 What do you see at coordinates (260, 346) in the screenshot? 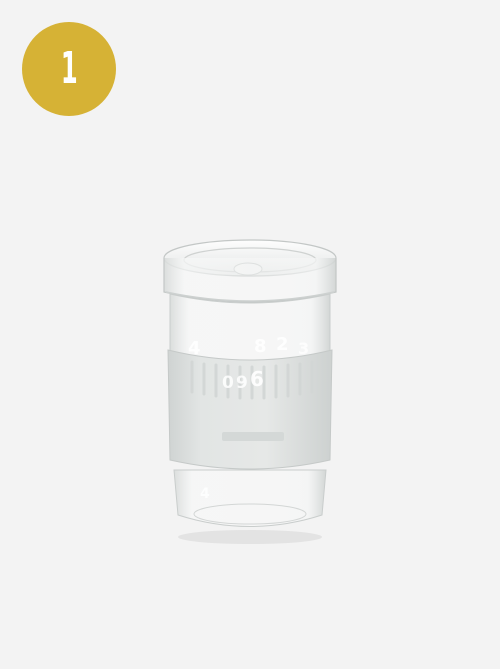
I see `svg-text: 8` at bounding box center [260, 346].